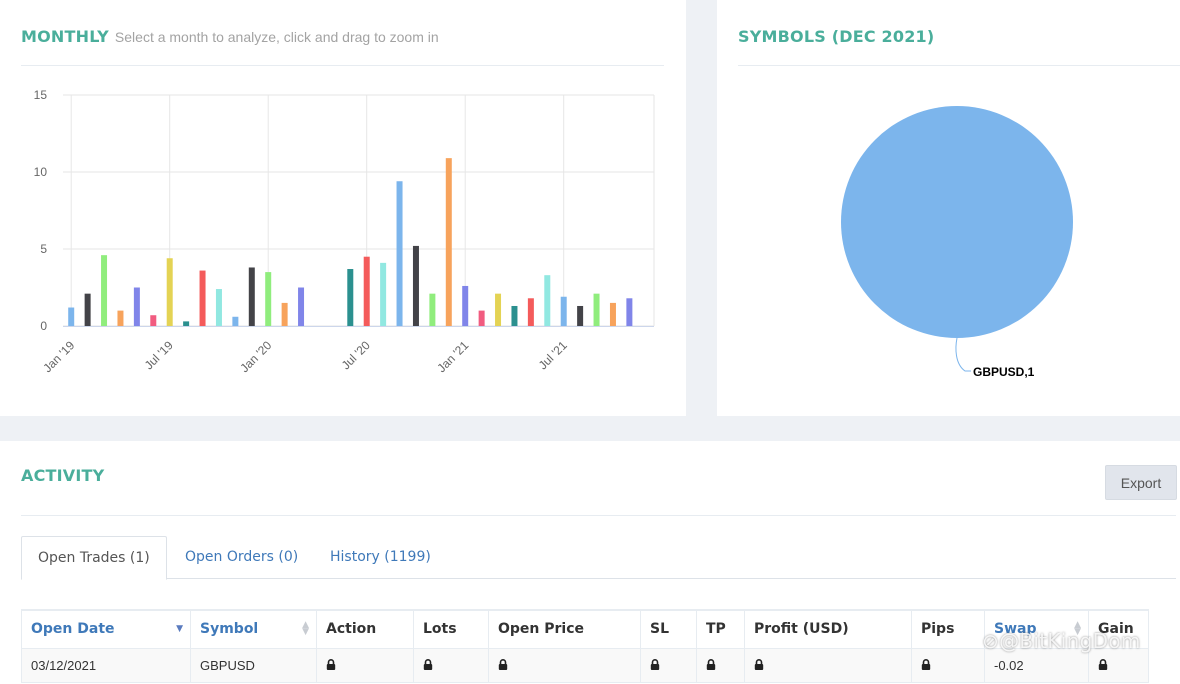 This screenshot has width=1180, height=684. Describe the element at coordinates (241, 557) in the screenshot. I see `tab-open-orders: Open Orders (0)` at that location.